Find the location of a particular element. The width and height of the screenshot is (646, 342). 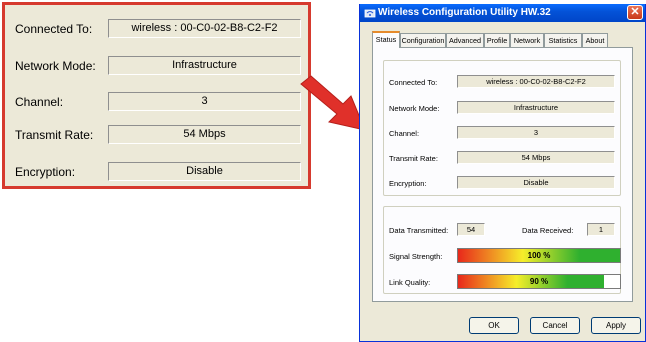

zoom-value-transmit-rate: 54 Mbps is located at coordinates (204, 134).